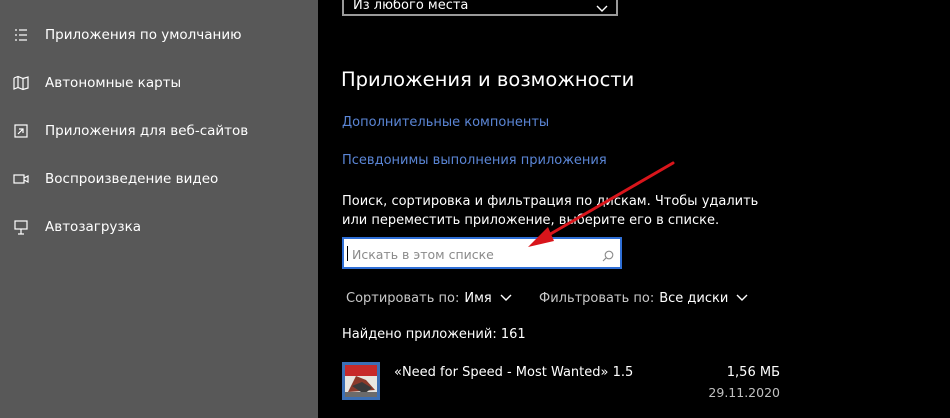 This screenshot has width=950, height=418. I want to click on sort-dropdown: Сортировать по: Имя, so click(429, 298).